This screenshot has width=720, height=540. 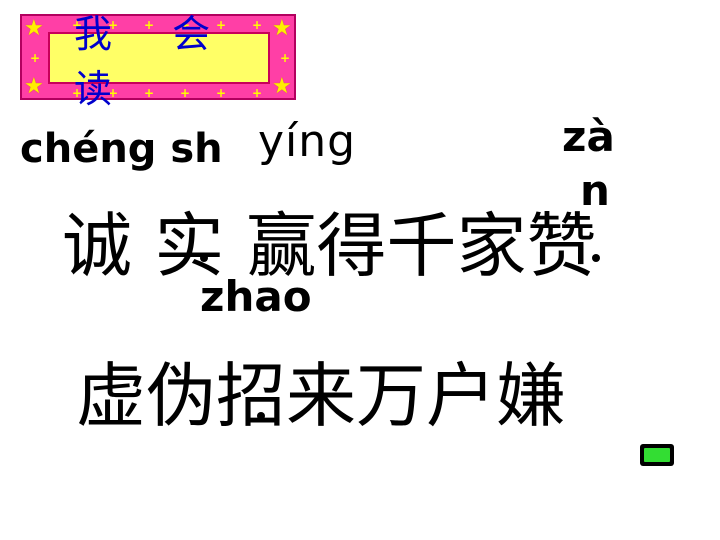 What do you see at coordinates (154, 61) in the screenshot?
I see `banner-title: 我 会 读` at bounding box center [154, 61].